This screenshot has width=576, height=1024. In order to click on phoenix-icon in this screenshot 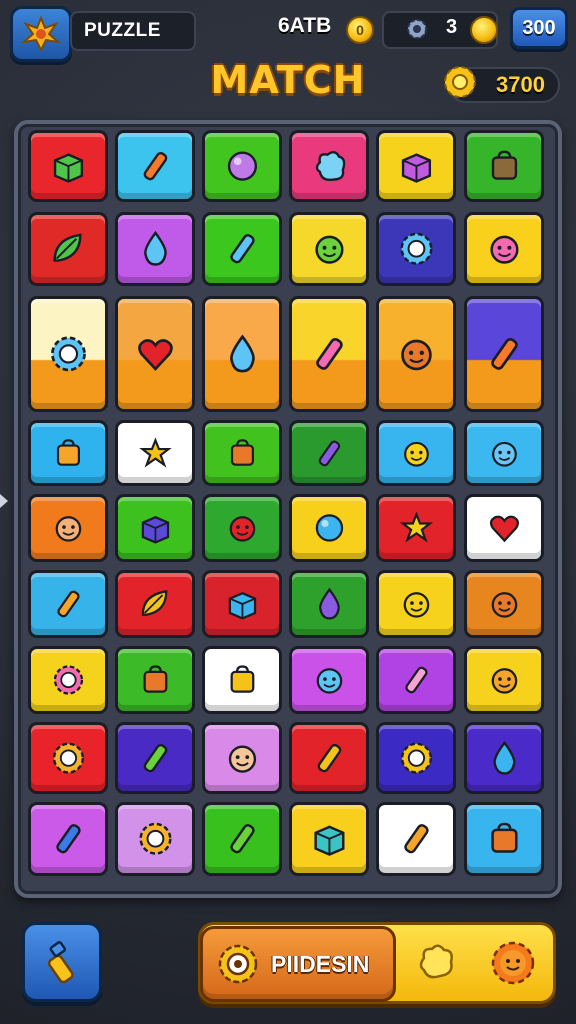, I will do `click(41, 34)`.